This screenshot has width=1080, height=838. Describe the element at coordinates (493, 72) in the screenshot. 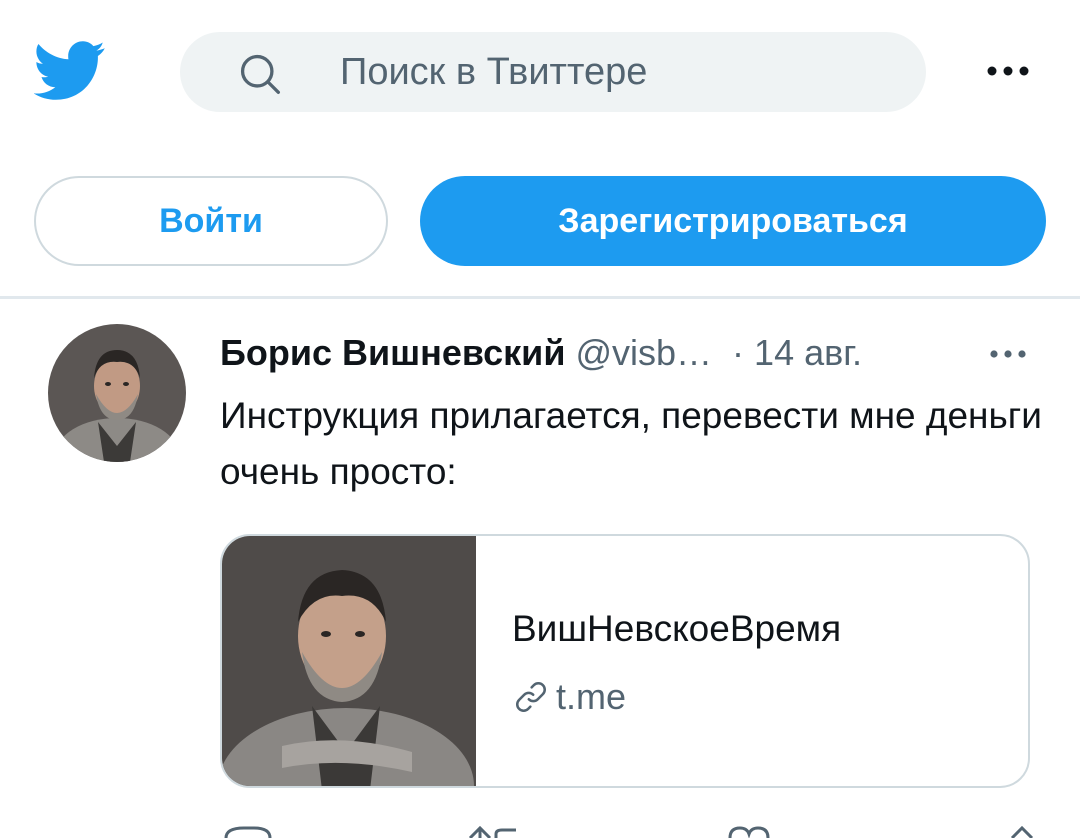

I see `search-input: Поиск в Твиттере` at that location.